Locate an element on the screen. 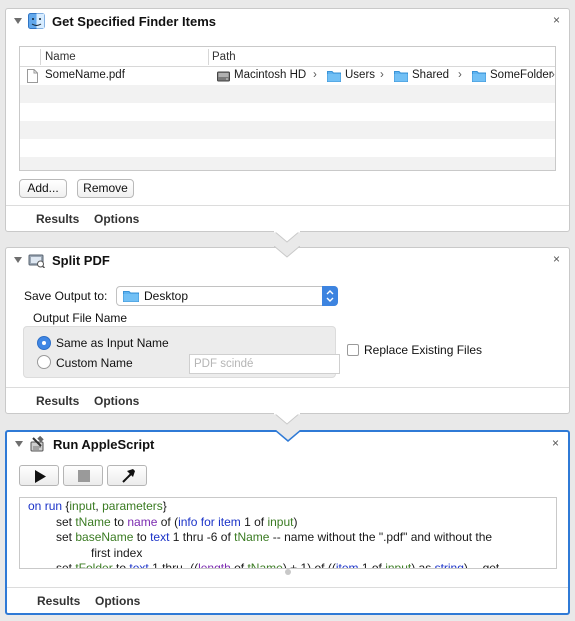 This screenshot has height=621, width=575. run-button is located at coordinates (39, 475).